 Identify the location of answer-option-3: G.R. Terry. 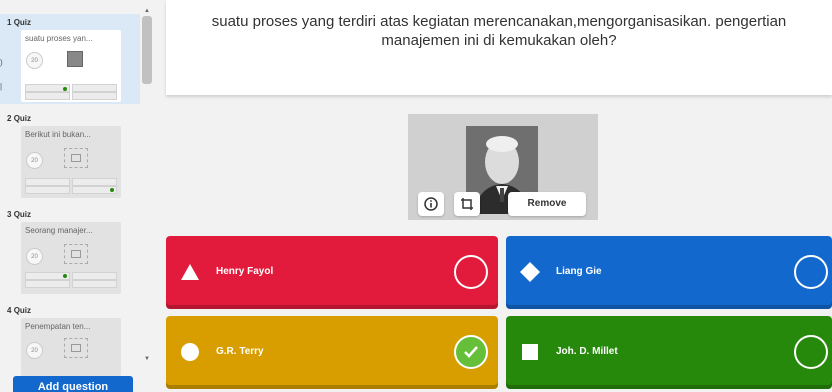
(332, 352).